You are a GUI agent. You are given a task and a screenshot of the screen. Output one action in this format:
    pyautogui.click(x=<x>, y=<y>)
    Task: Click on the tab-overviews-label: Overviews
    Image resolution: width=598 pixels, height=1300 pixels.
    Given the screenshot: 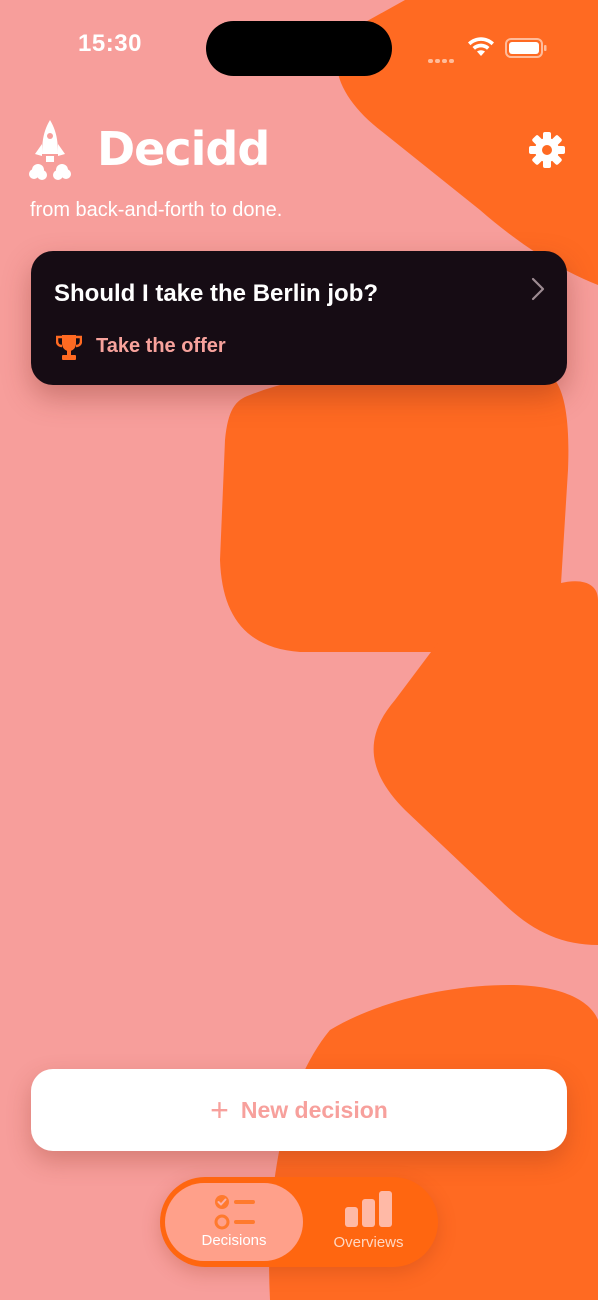 What is the action you would take?
    pyautogui.click(x=368, y=1242)
    